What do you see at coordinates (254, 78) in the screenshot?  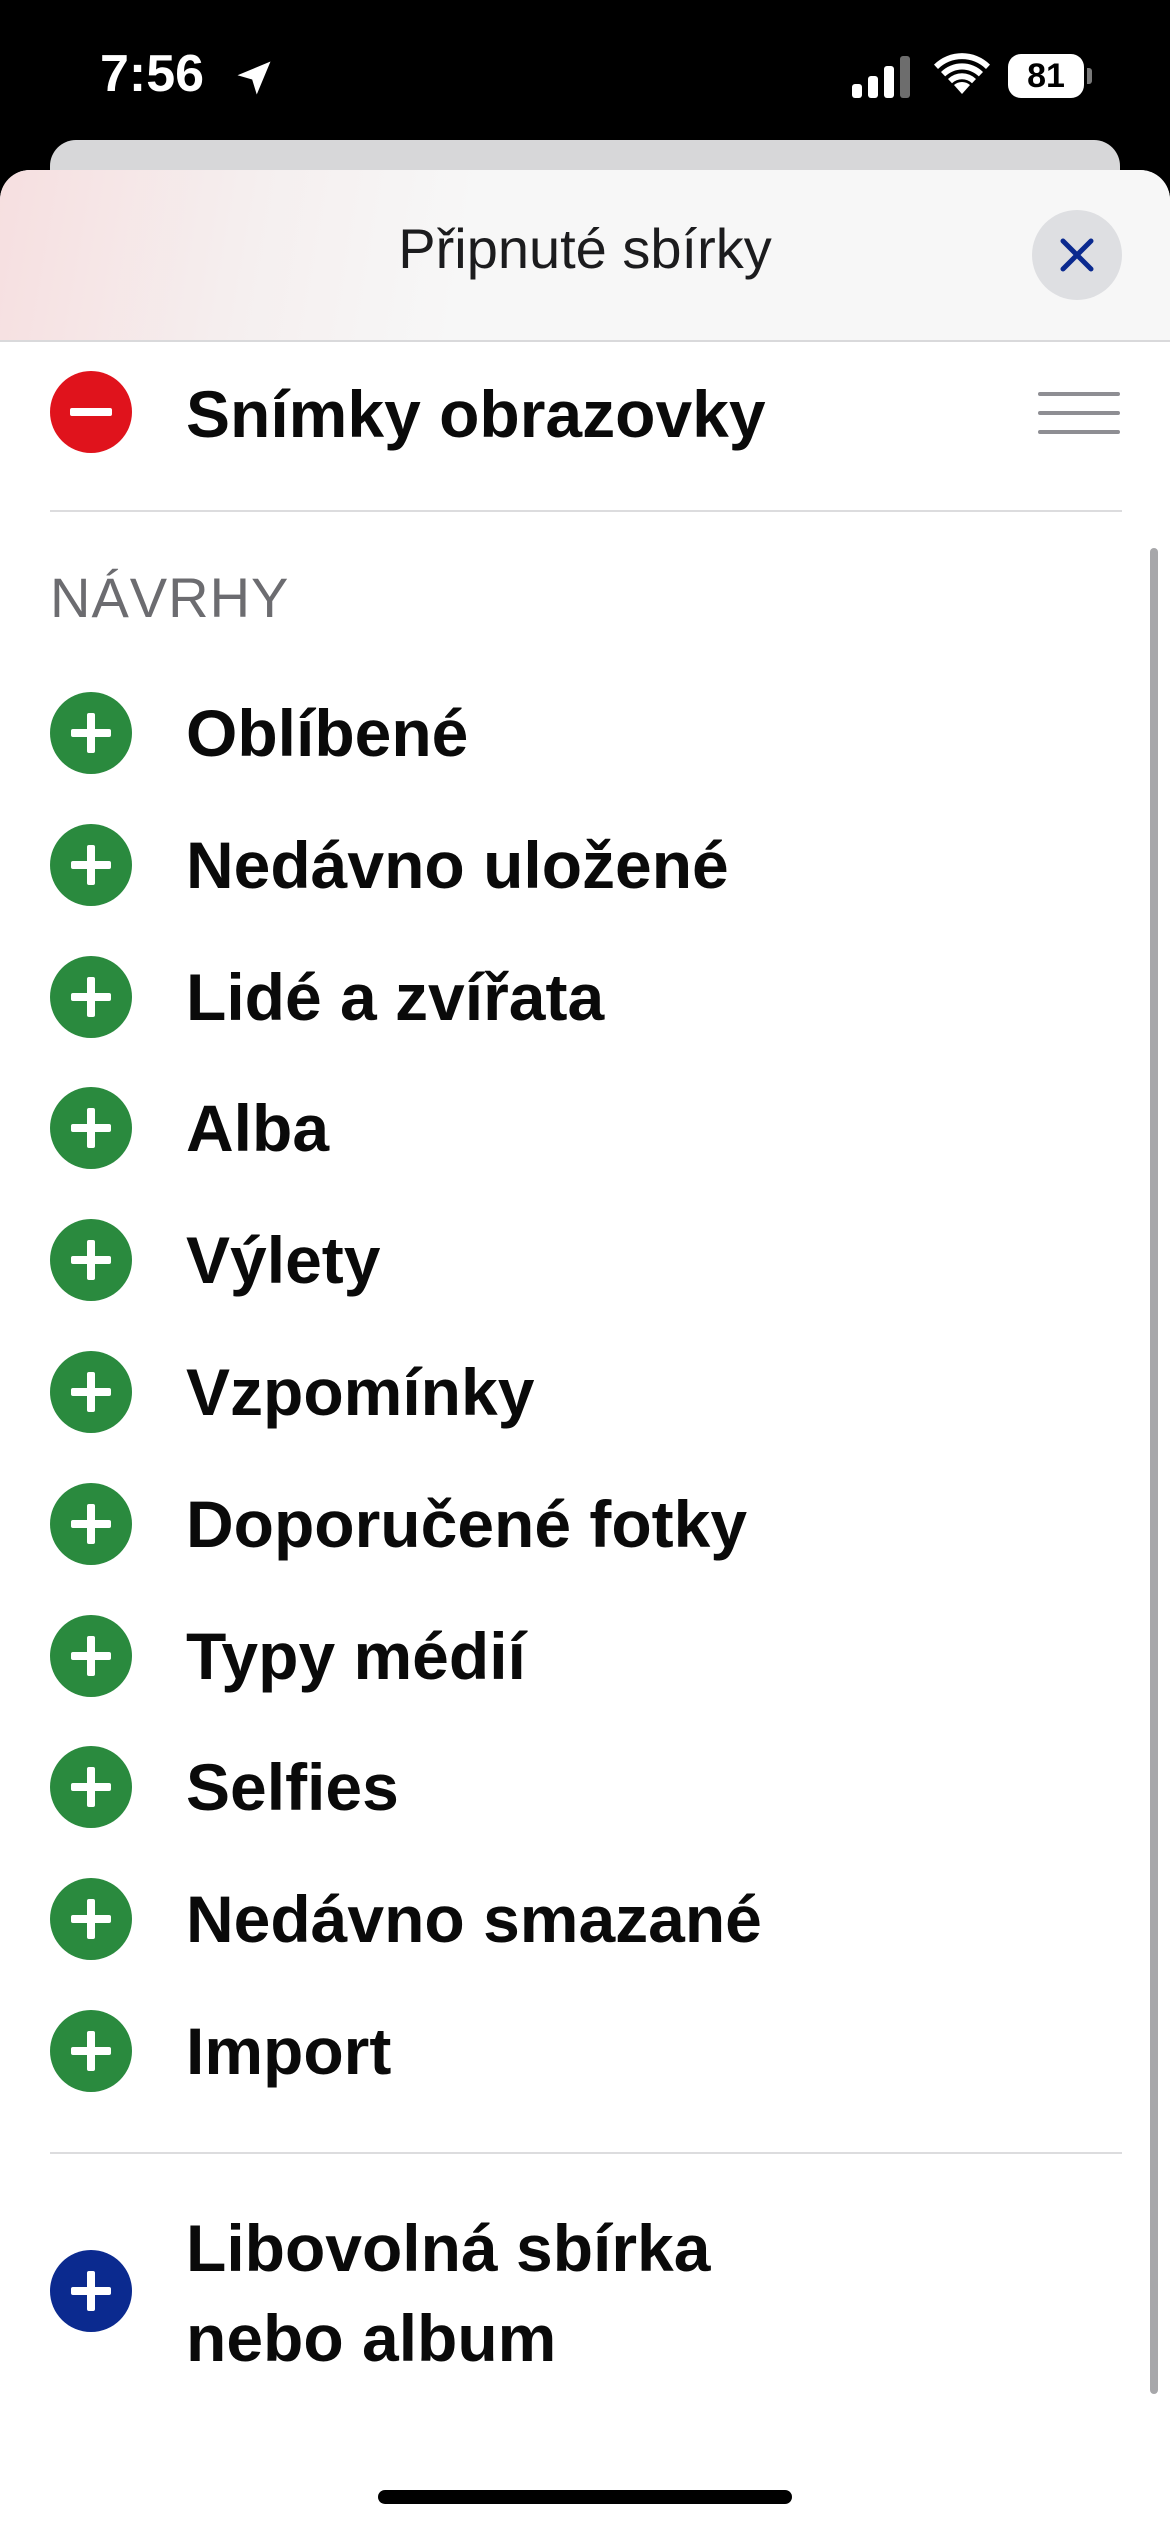 I see `location-arrow-icon` at bounding box center [254, 78].